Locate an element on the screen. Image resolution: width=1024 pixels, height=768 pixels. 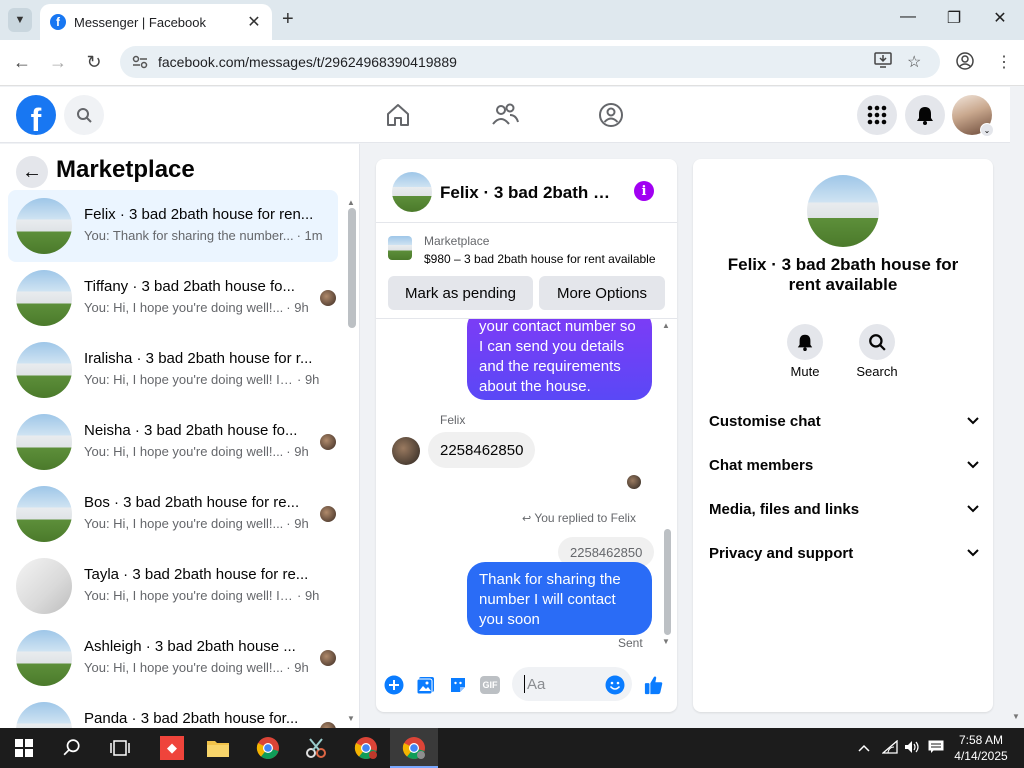
chevron-up-icon is located at coordinates (864, 748).